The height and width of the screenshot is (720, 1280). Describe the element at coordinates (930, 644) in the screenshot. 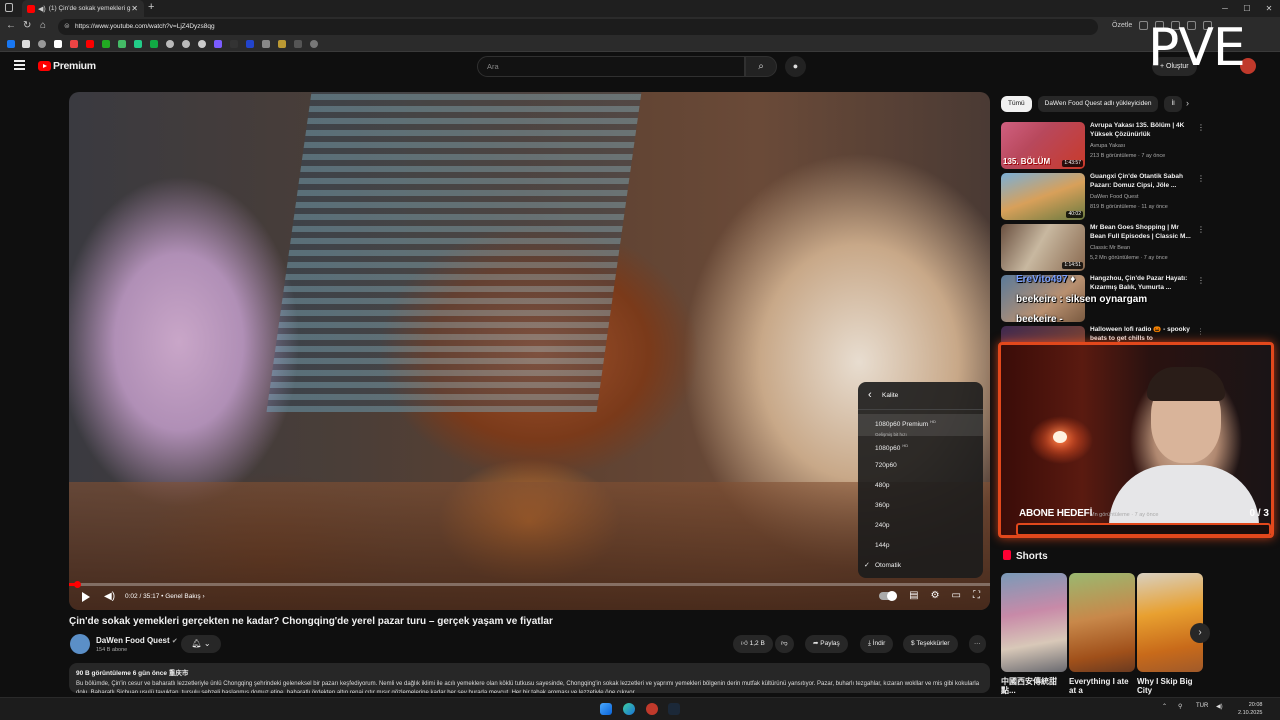

I see `thanks-button: $ Teşekkürler` at that location.